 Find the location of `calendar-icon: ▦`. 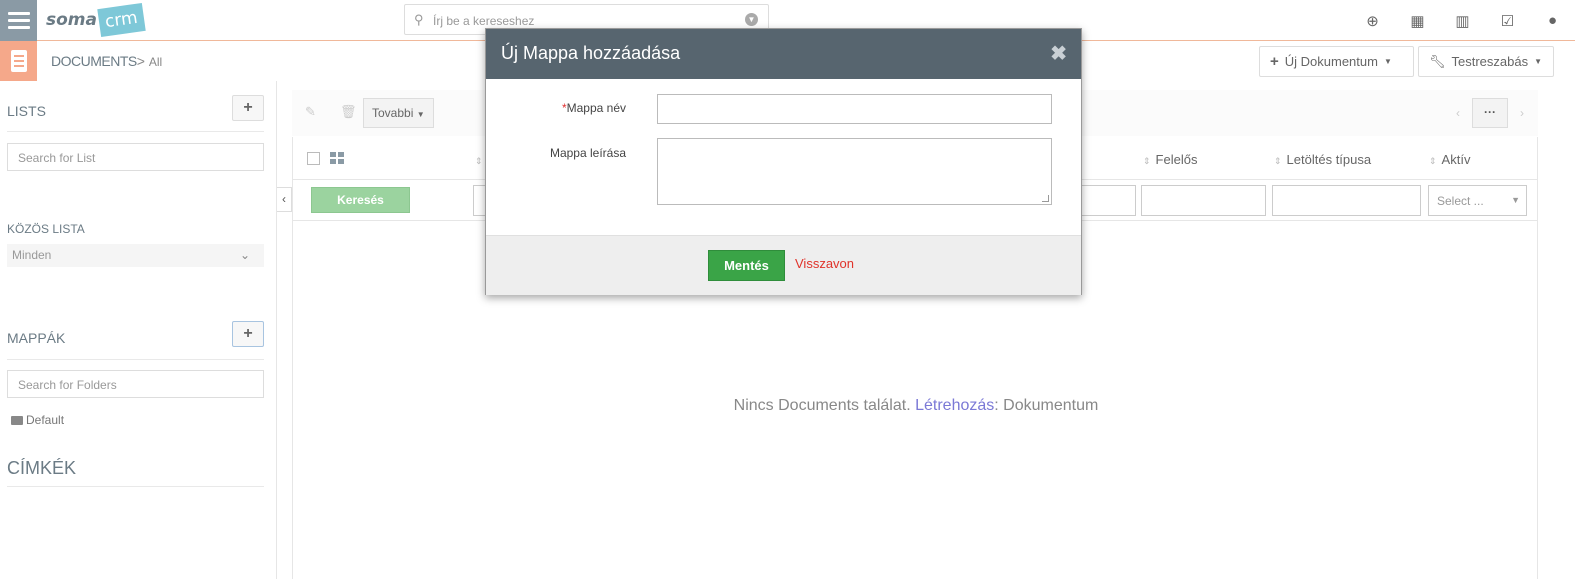

calendar-icon: ▦ is located at coordinates (1417, 21).